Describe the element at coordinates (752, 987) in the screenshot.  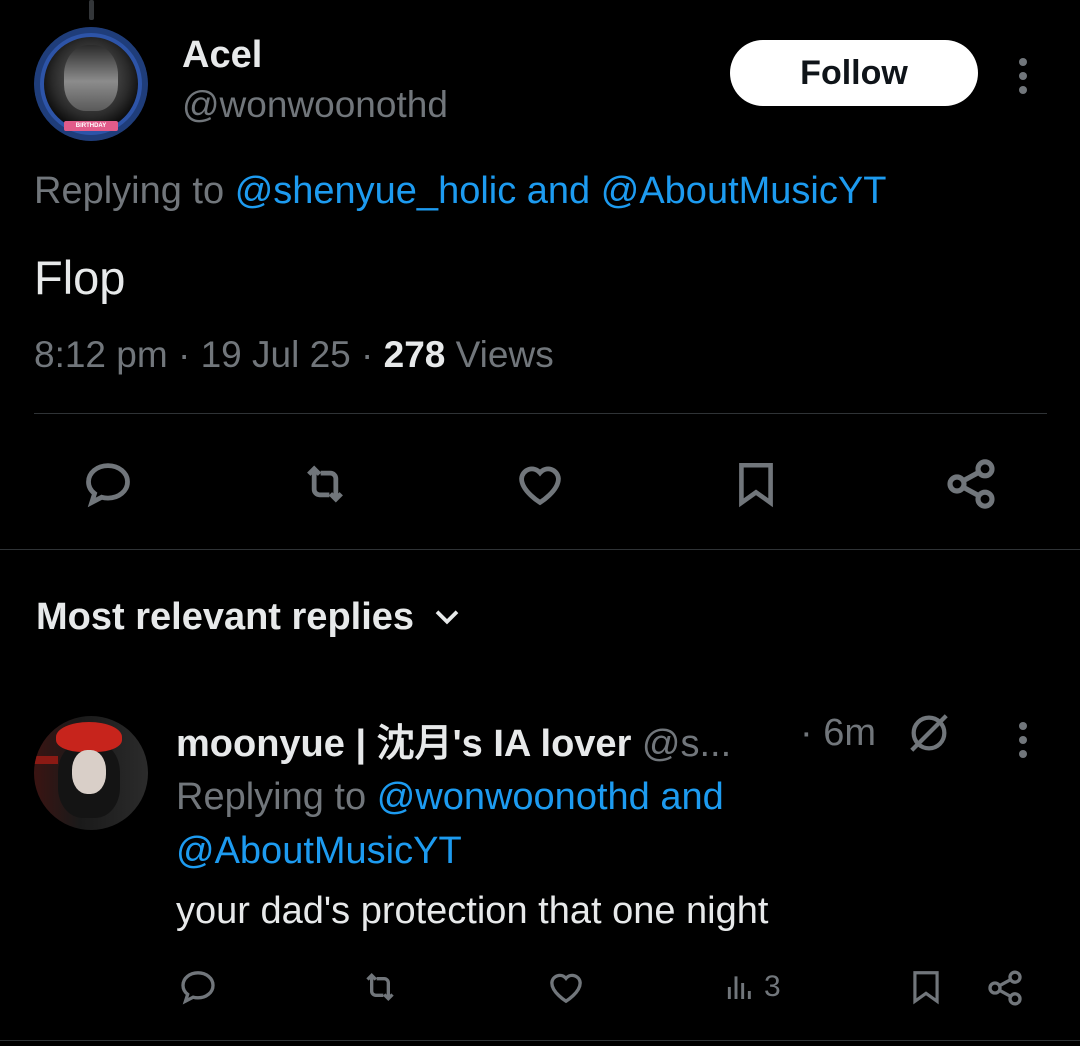
I see `views-button: 3` at that location.